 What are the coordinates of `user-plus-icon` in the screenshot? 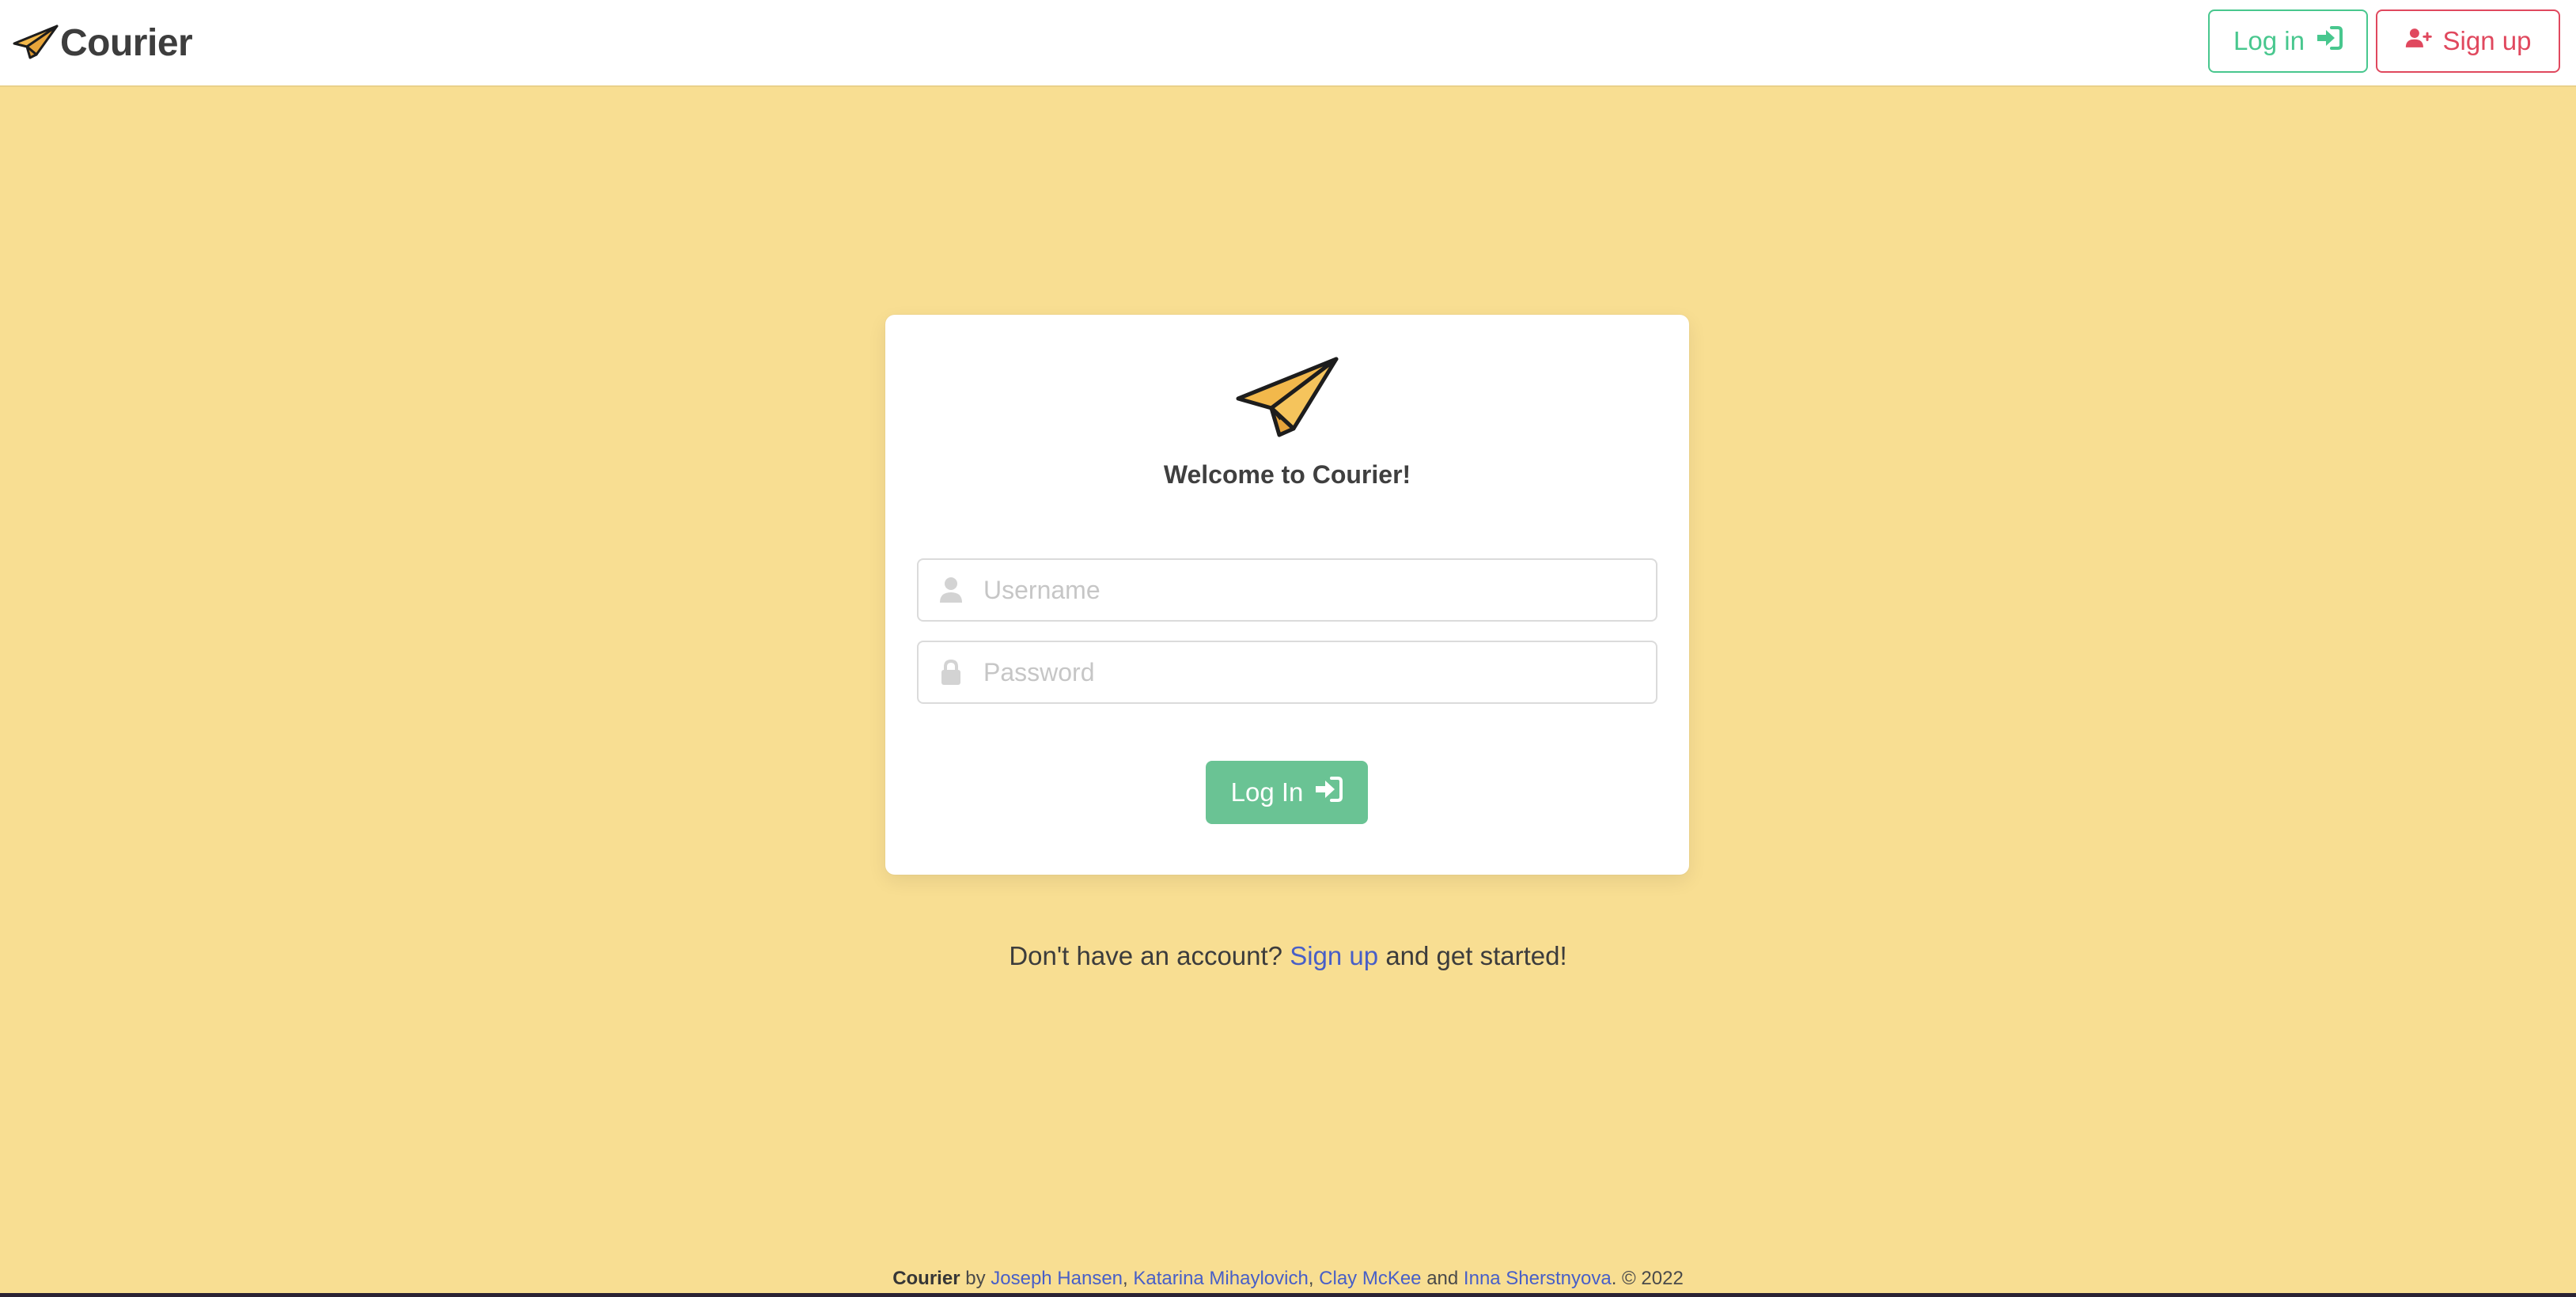 It's located at (2418, 41).